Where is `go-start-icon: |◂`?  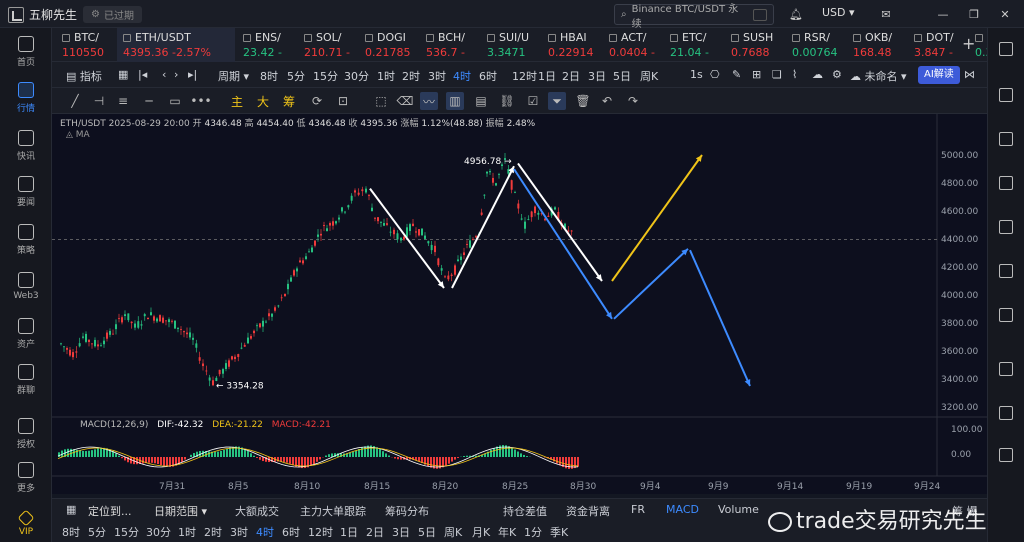 go-start-icon: |◂ is located at coordinates (142, 74).